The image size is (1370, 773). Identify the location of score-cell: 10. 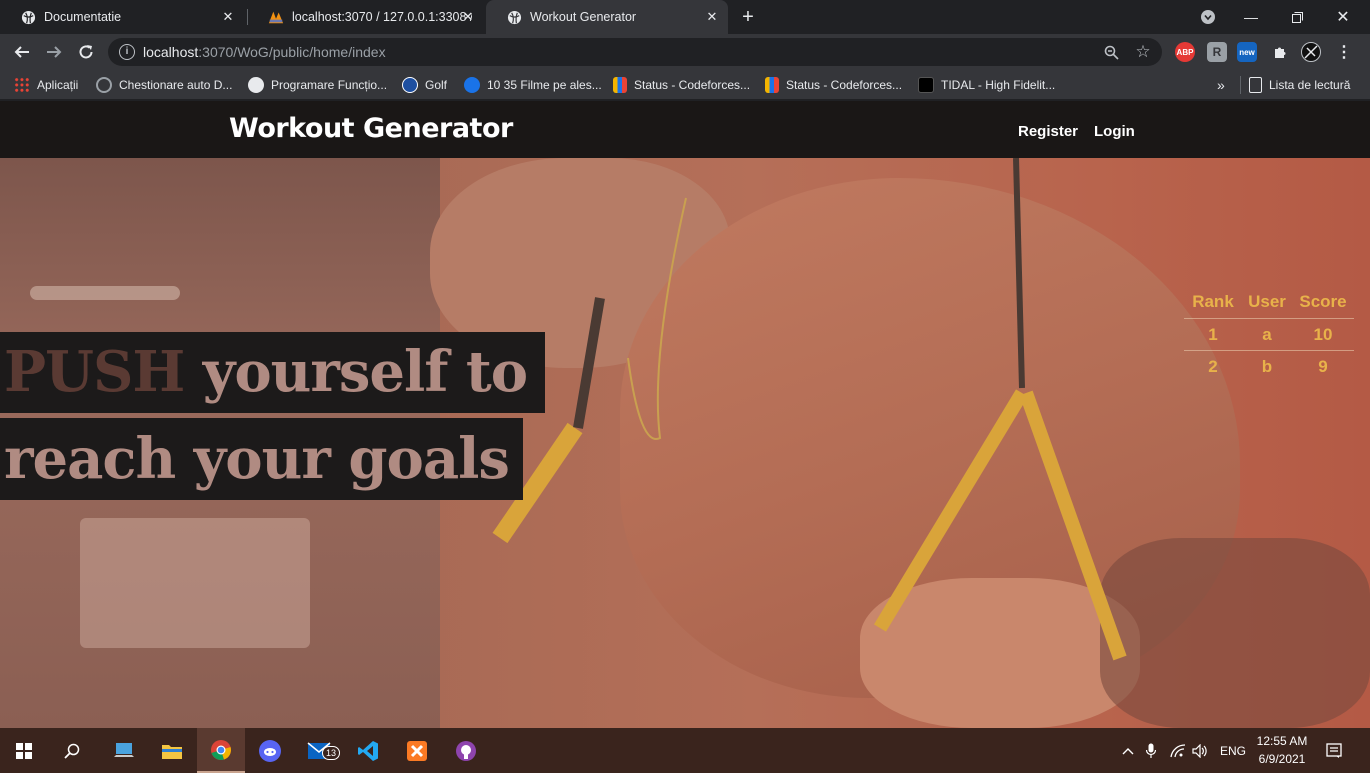
(1323, 334).